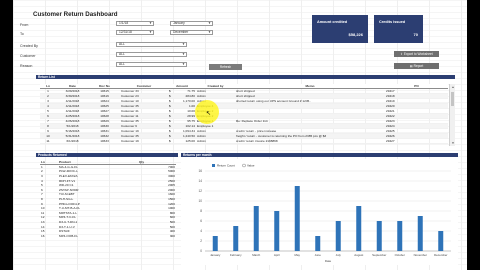 The height and width of the screenshot is (270, 480). What do you see at coordinates (201, 211) in the screenshot?
I see `y-tick-label: 8` at bounding box center [201, 211].